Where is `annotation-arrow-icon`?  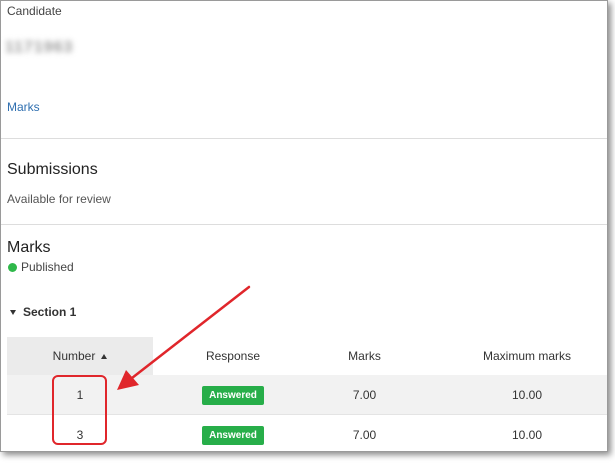 annotation-arrow-icon is located at coordinates (184, 337).